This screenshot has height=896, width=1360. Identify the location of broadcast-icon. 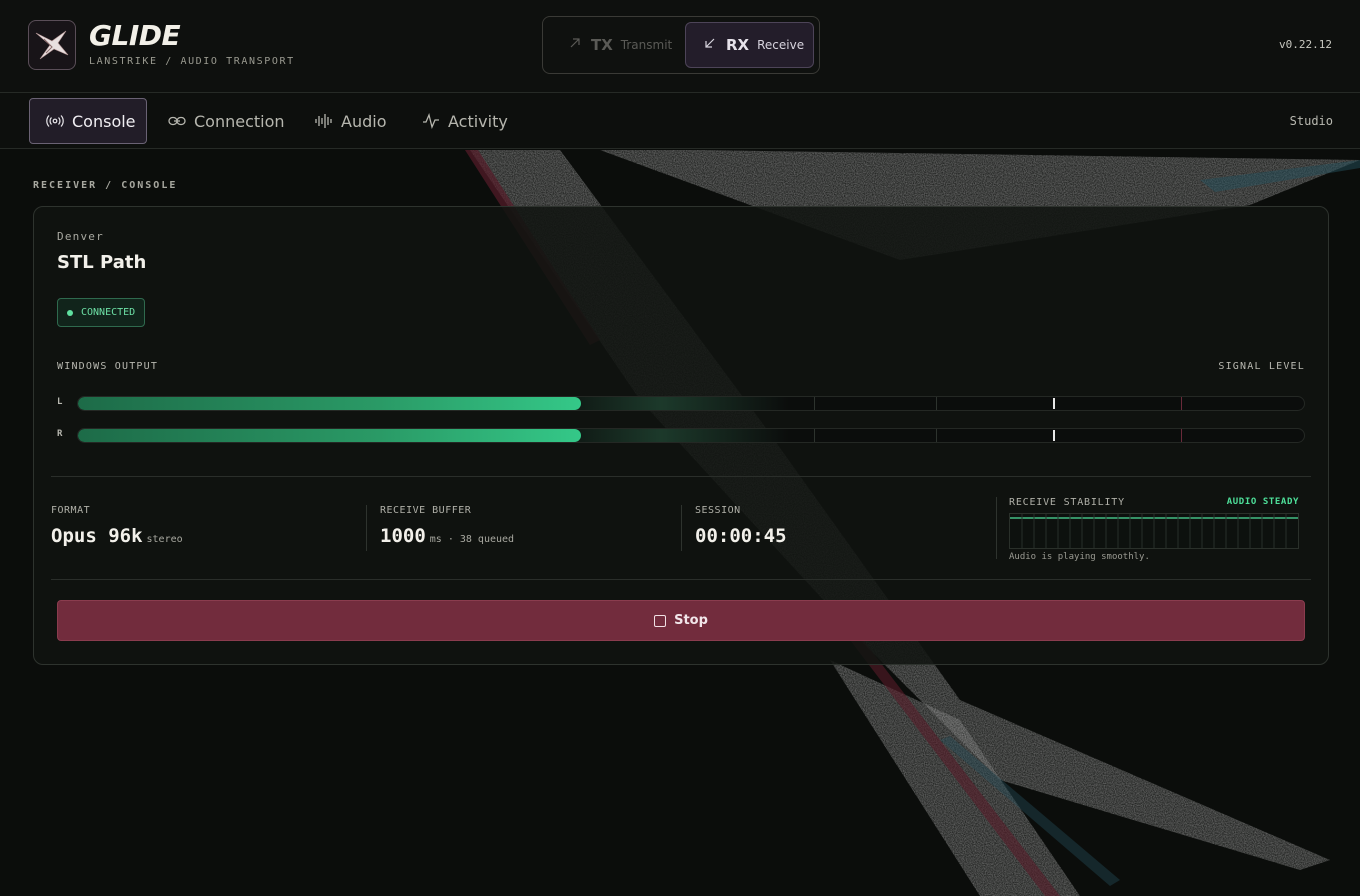
(55, 121).